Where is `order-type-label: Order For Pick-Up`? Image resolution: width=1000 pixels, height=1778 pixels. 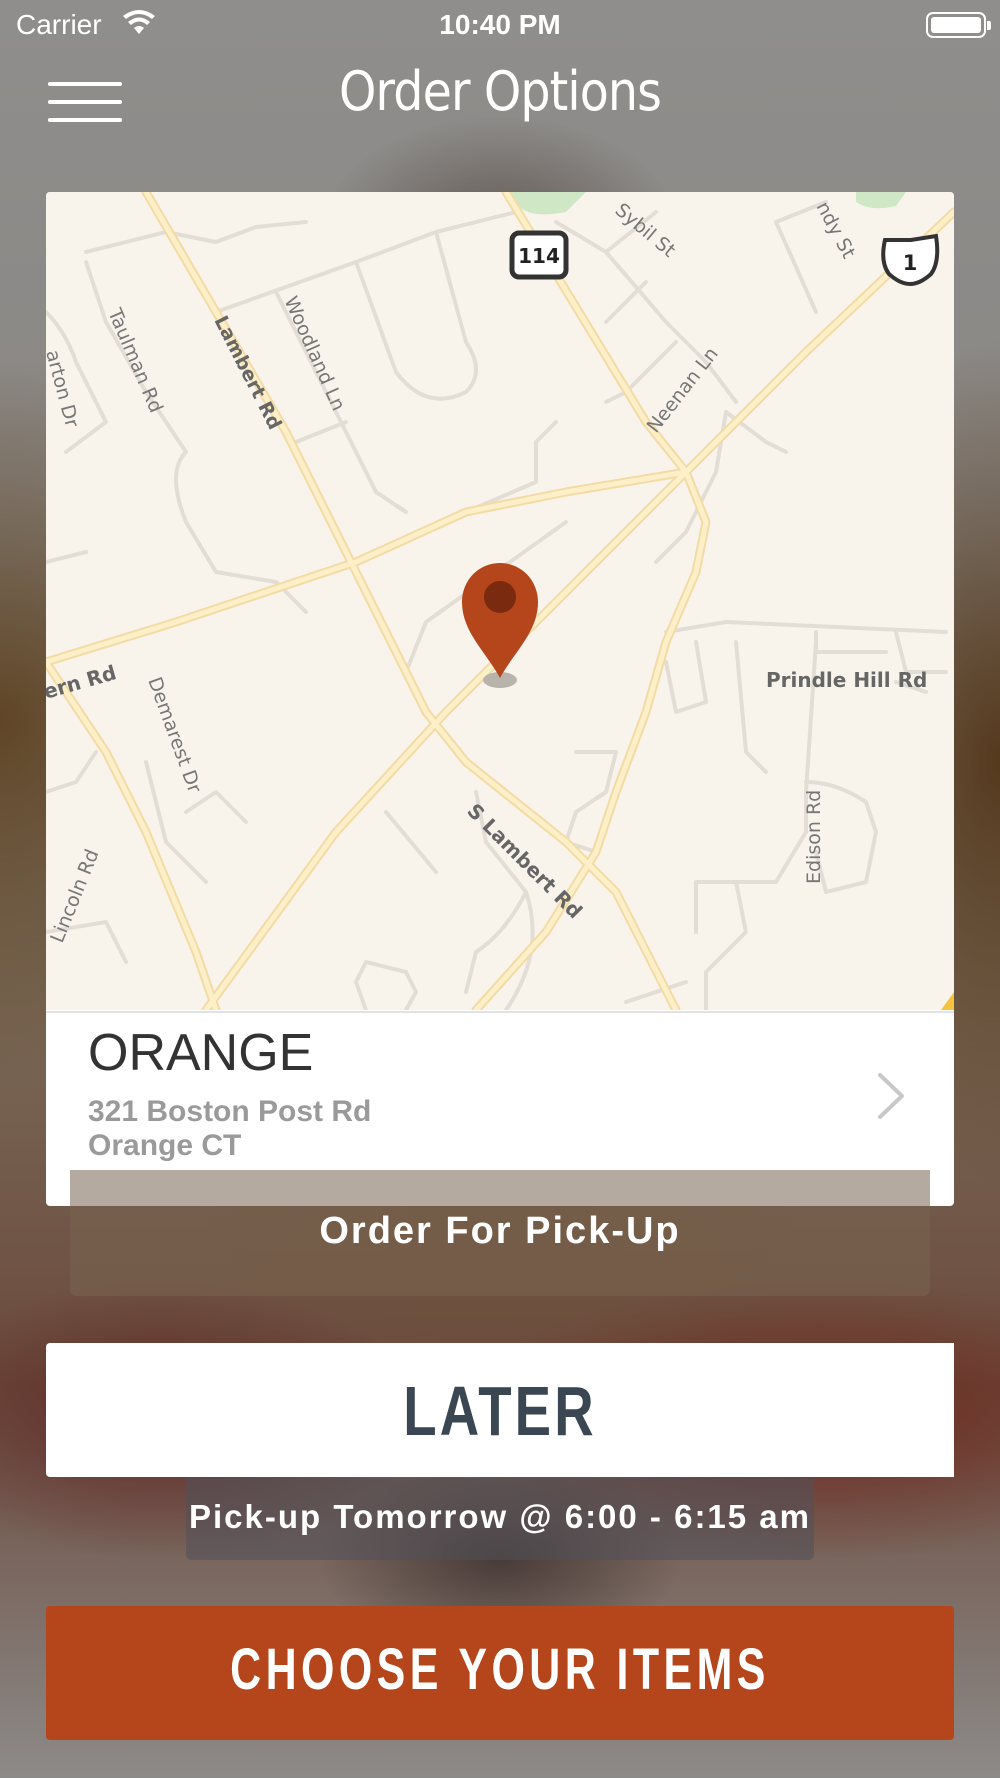
order-type-label: Order For Pick-Up is located at coordinates (500, 1231).